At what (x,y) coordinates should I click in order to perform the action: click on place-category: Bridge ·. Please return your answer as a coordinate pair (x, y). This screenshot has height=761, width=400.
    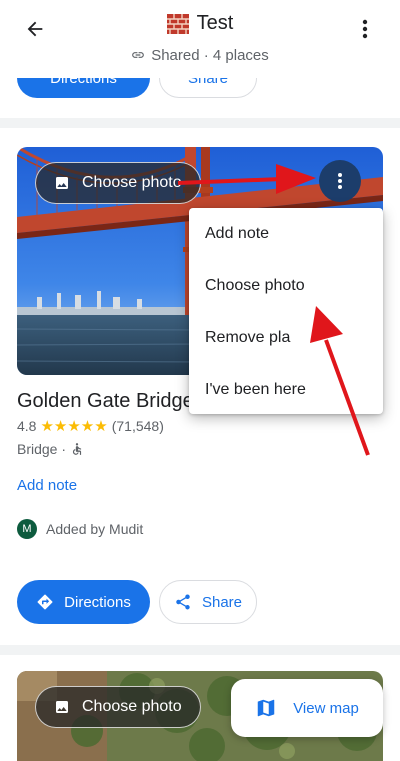
    Looking at the image, I should click on (42, 449).